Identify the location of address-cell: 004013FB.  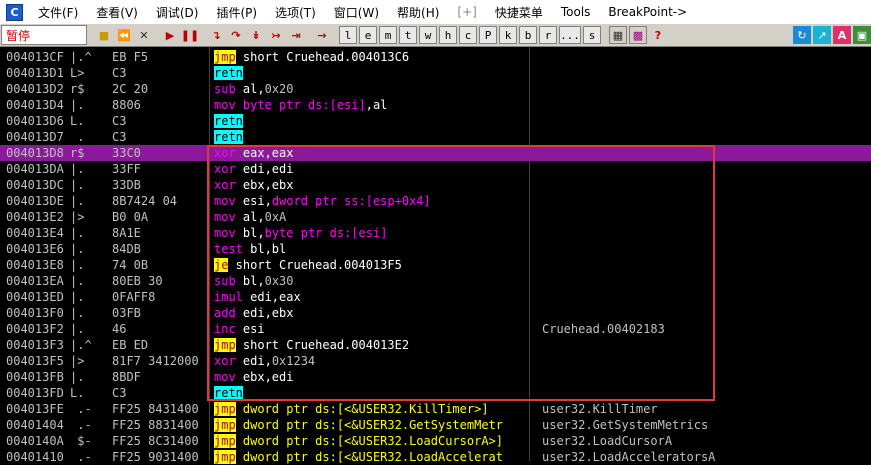
(35, 377).